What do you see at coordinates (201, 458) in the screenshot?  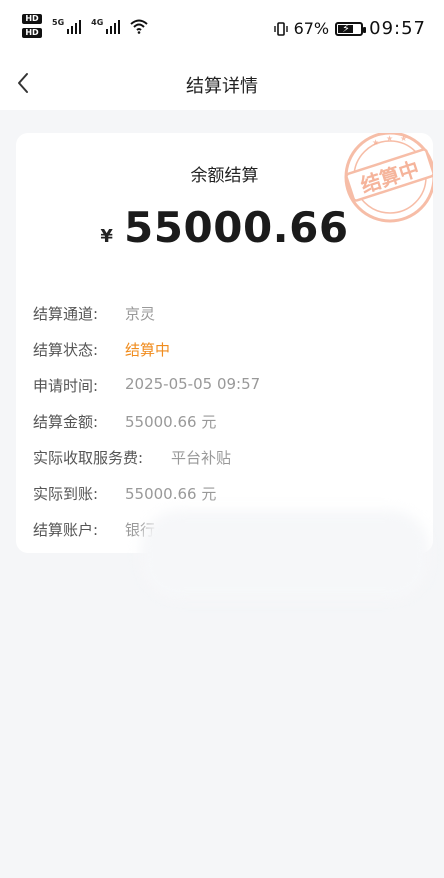 I see `detail-value: 平台补贴` at bounding box center [201, 458].